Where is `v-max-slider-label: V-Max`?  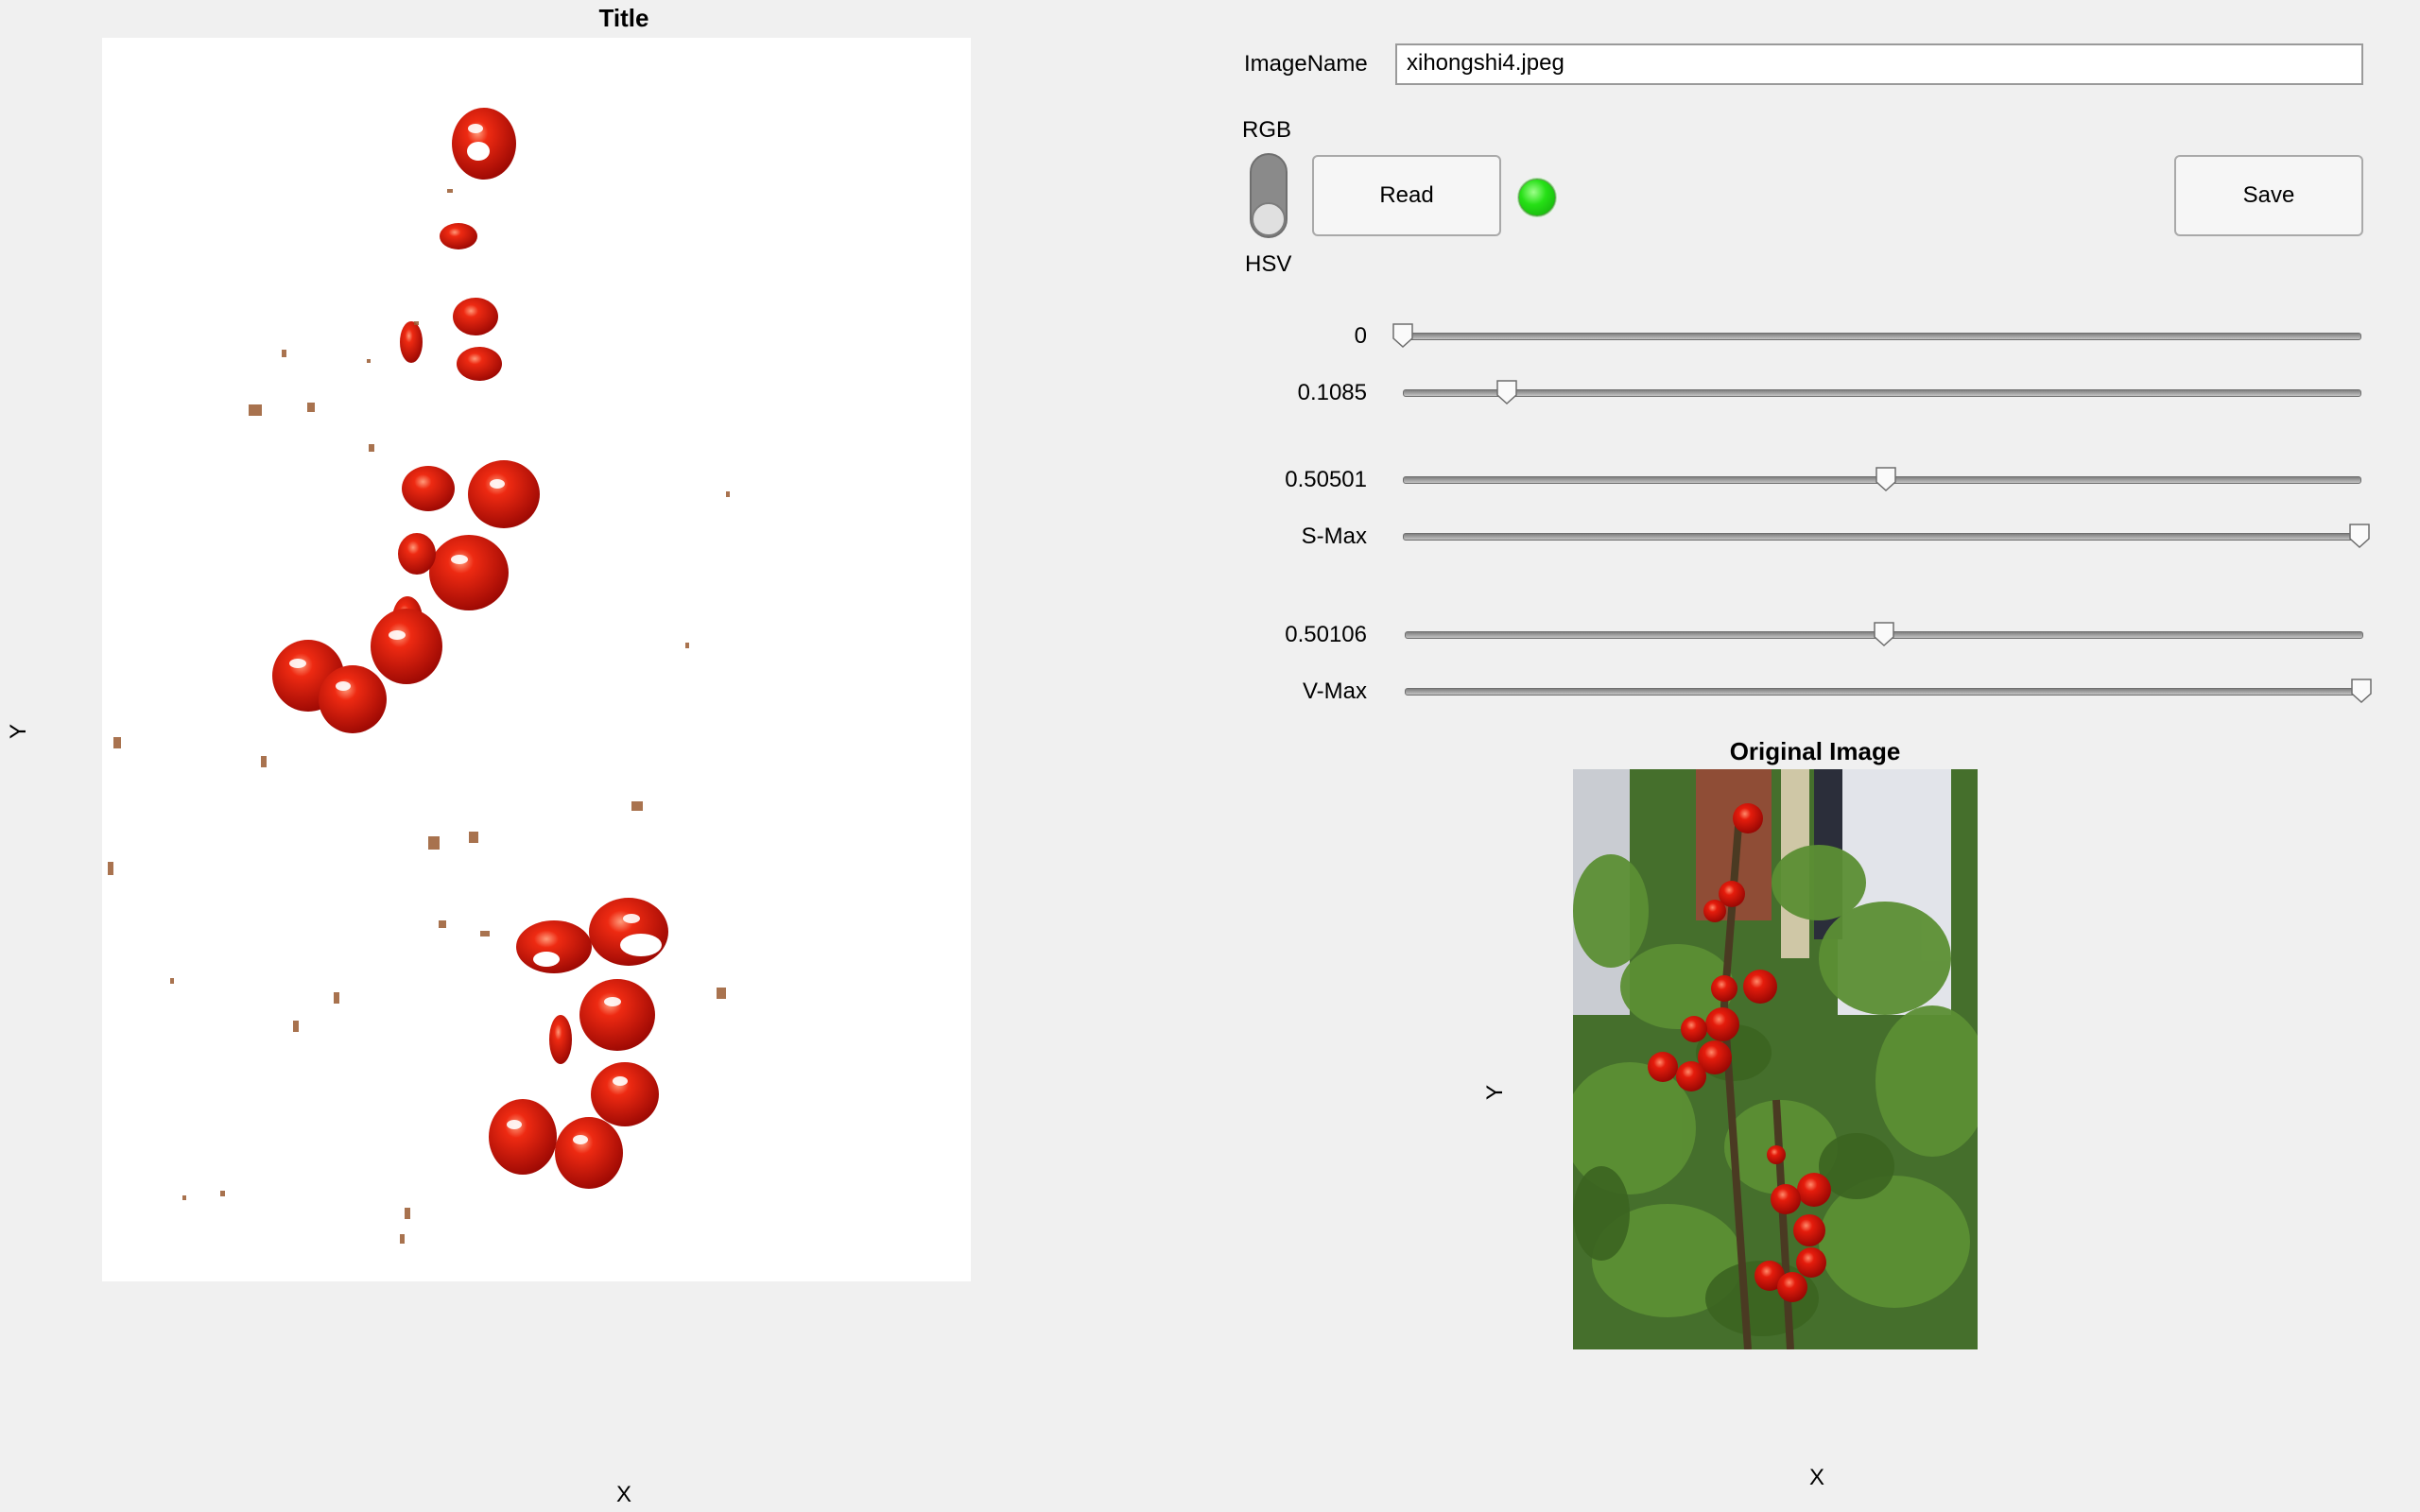 v-max-slider-label: V-Max is located at coordinates (1334, 691).